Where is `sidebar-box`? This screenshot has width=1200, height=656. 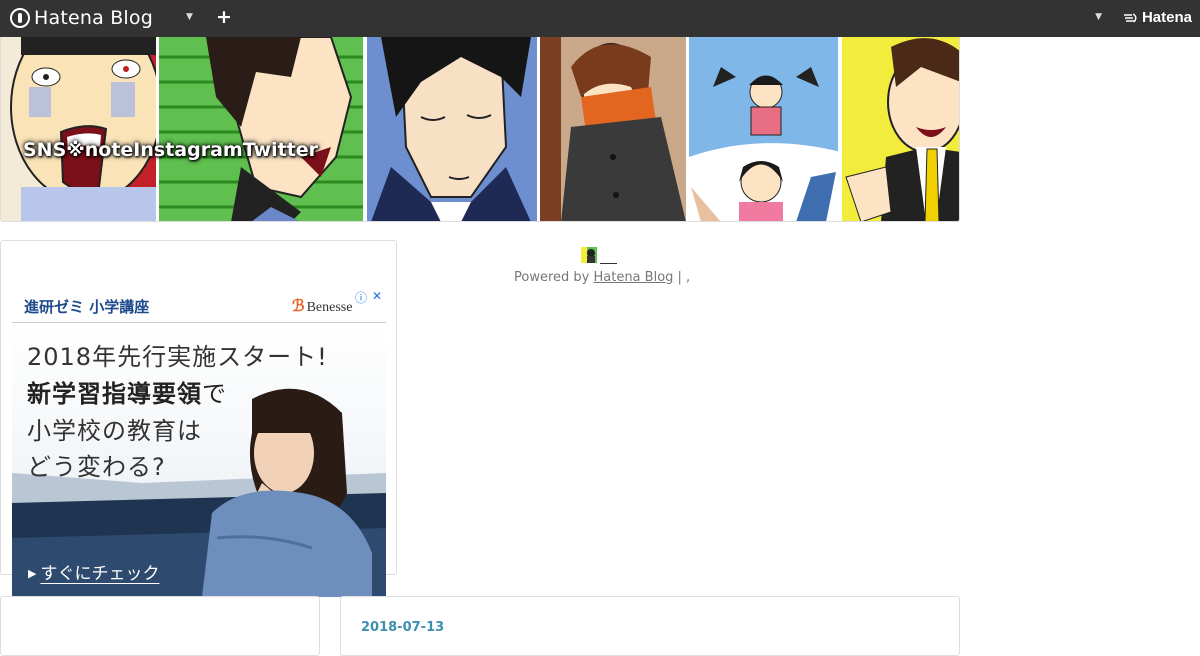 sidebar-box is located at coordinates (160, 626).